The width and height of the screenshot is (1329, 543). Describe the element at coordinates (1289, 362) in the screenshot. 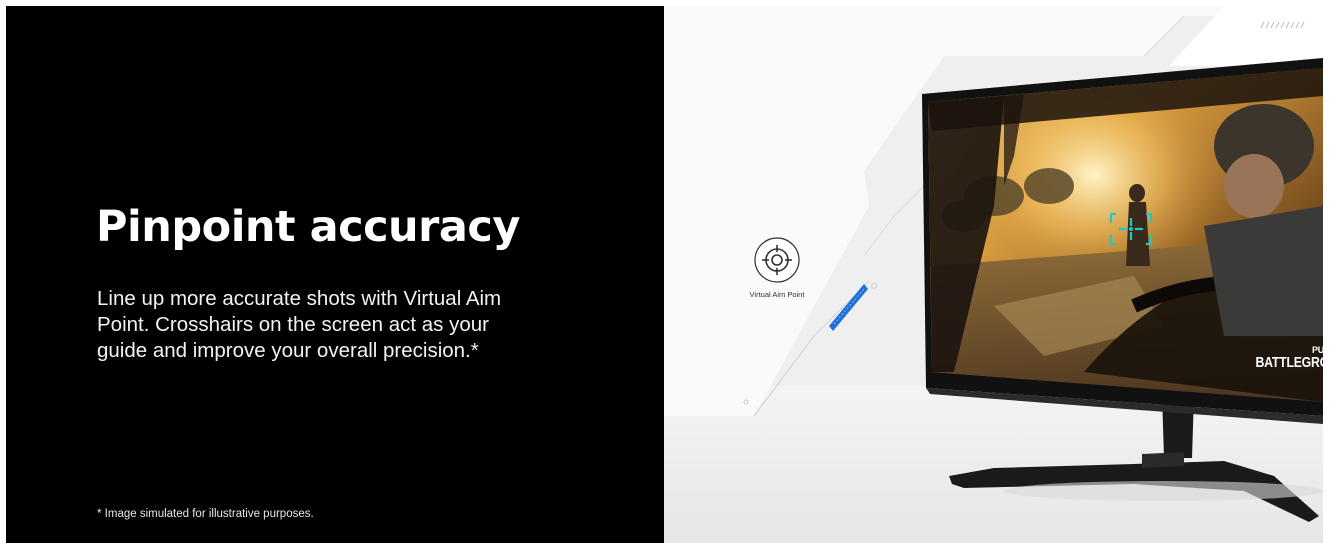

I see `game-logo-bottom: BATTLEGROUNDS` at that location.